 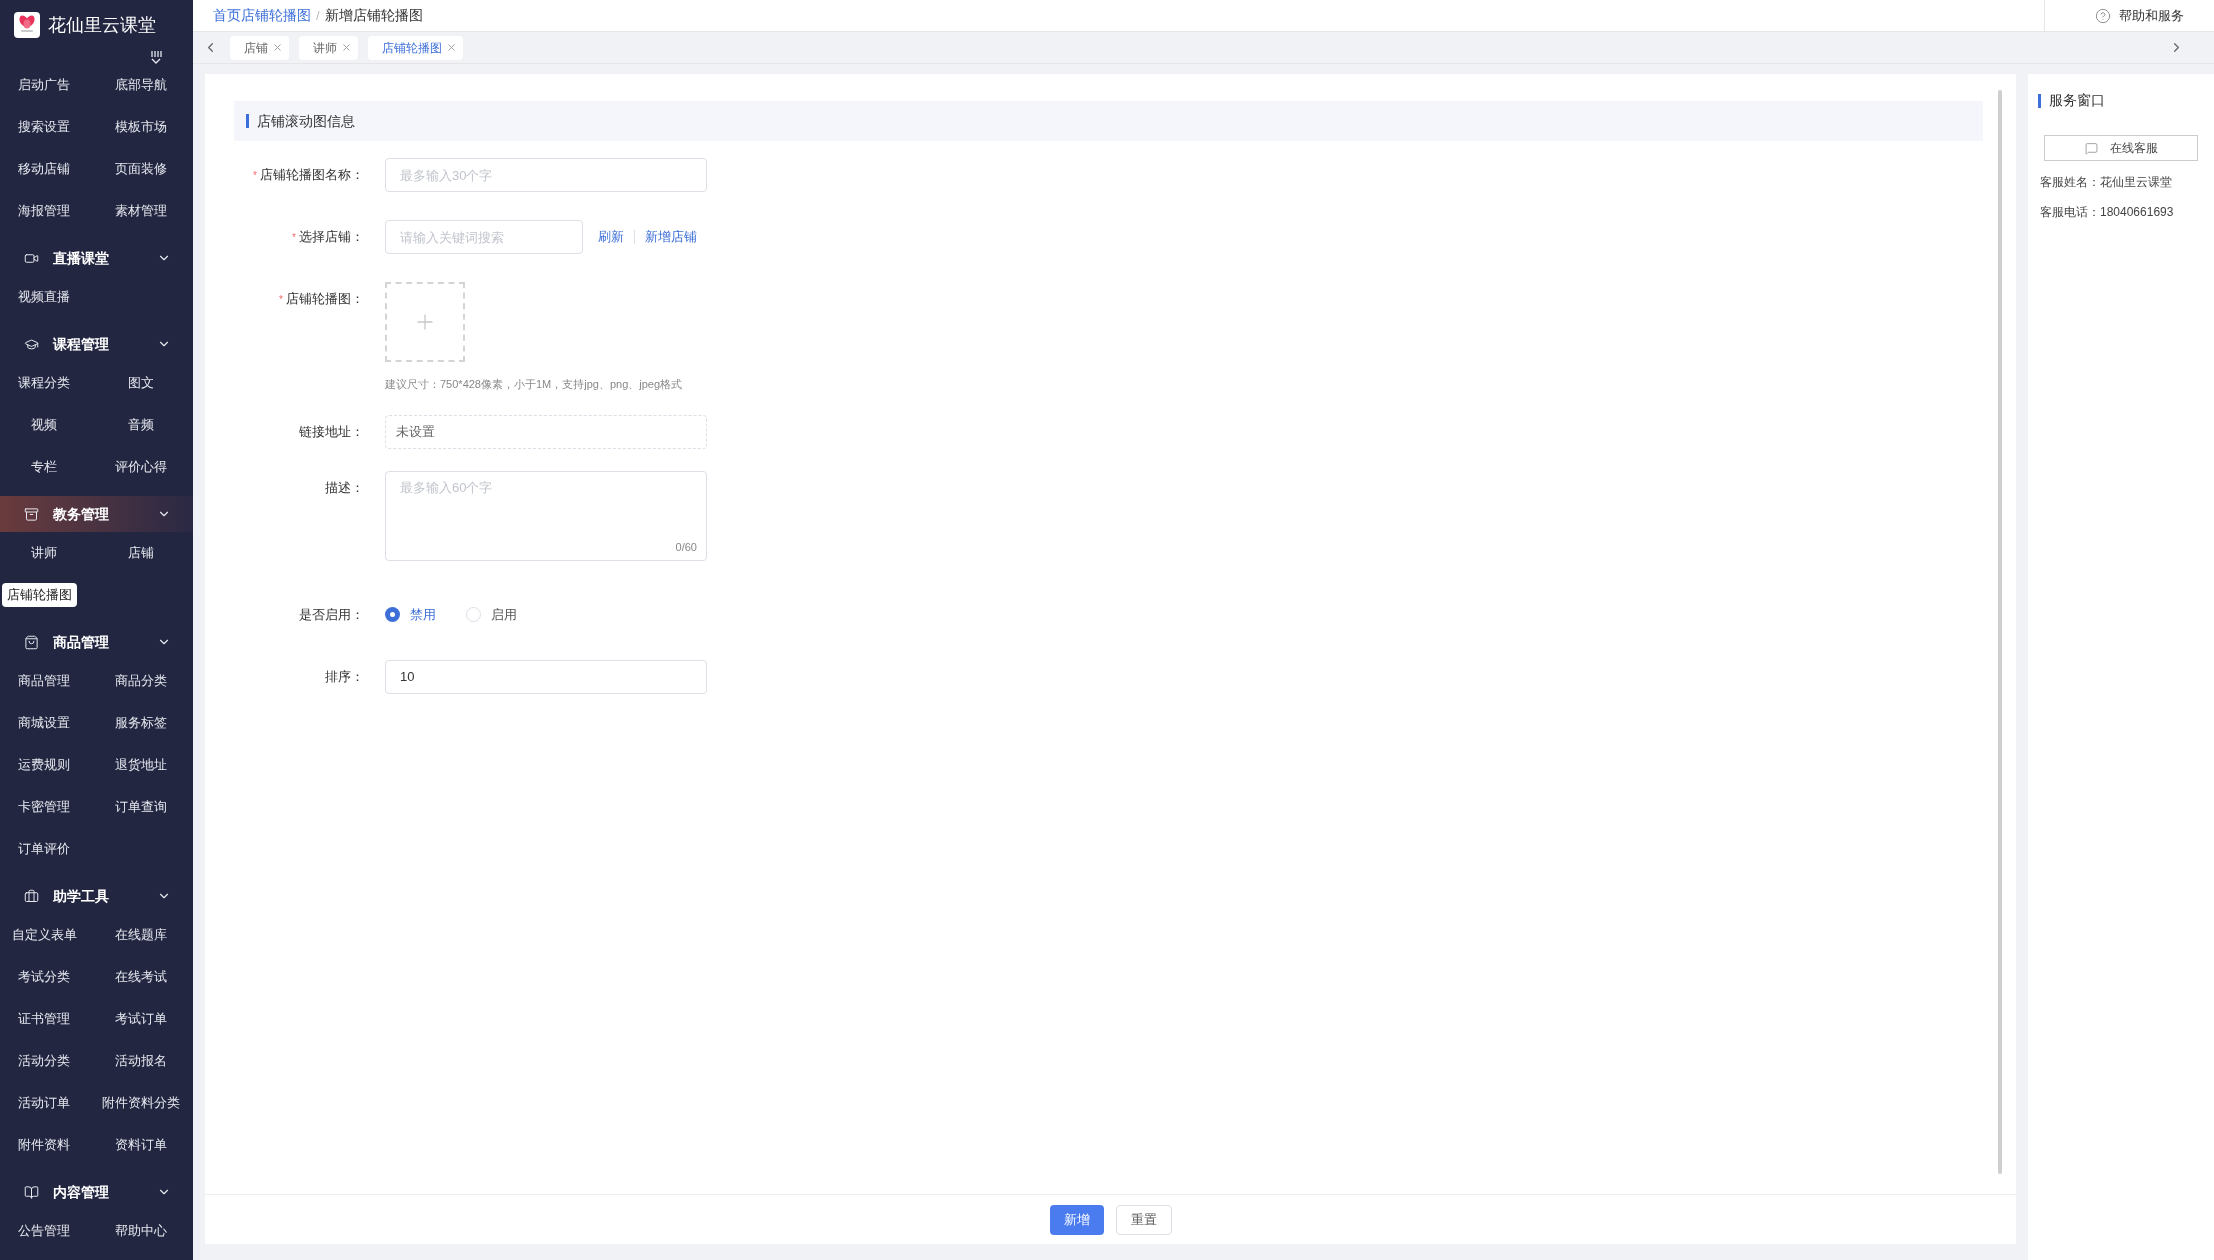 What do you see at coordinates (611, 237) in the screenshot?
I see `text-link: 刷新` at bounding box center [611, 237].